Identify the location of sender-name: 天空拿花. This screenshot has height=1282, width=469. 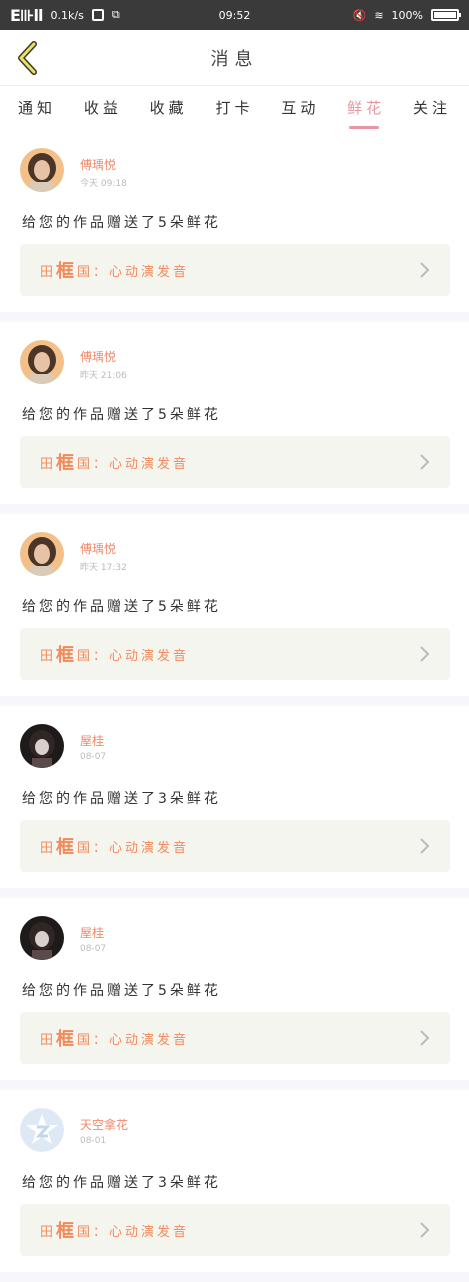
(104, 1124).